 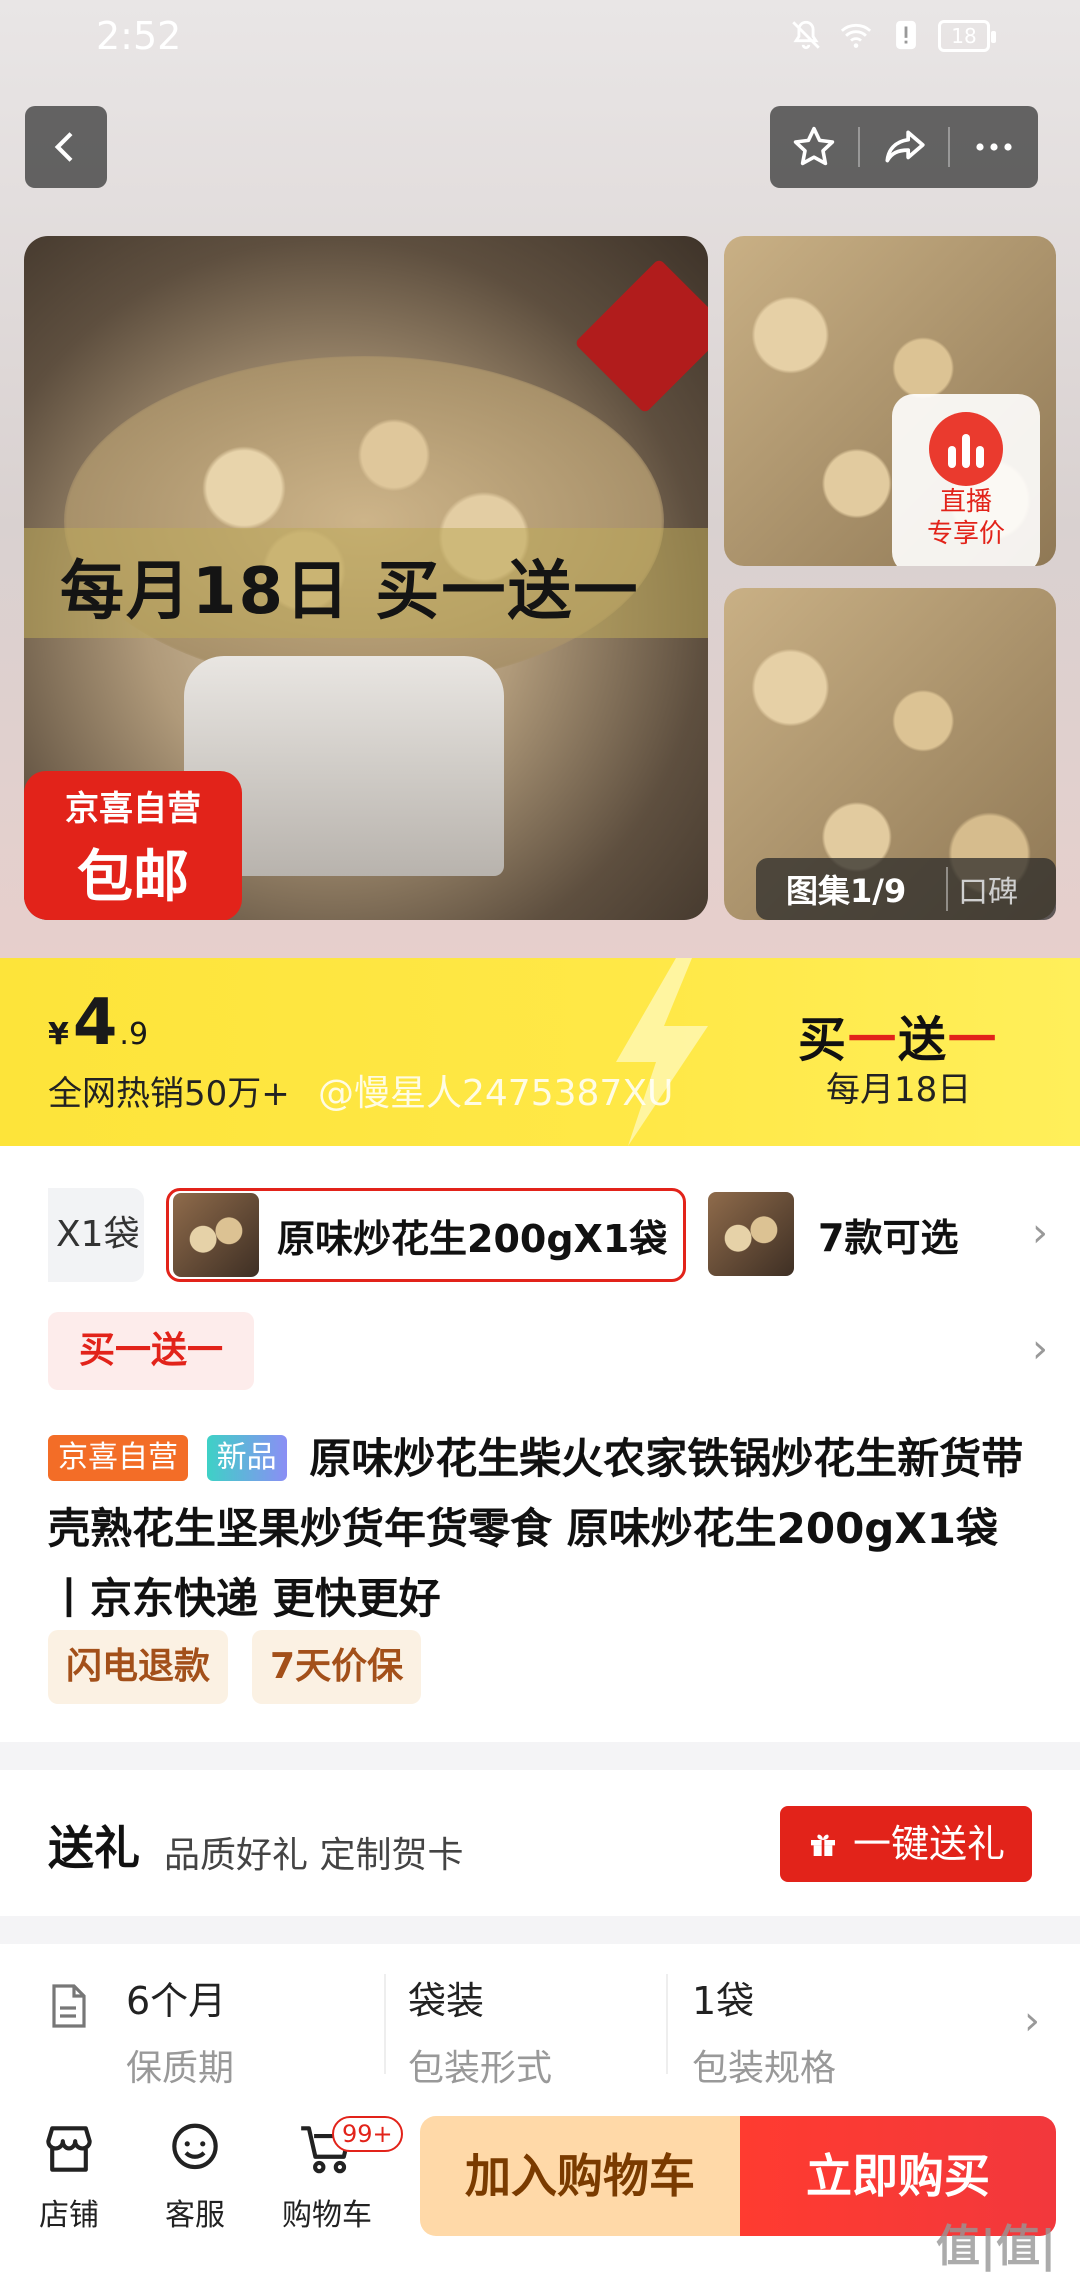 I want to click on customer-service-button: 客服, so click(x=195, y=2176).